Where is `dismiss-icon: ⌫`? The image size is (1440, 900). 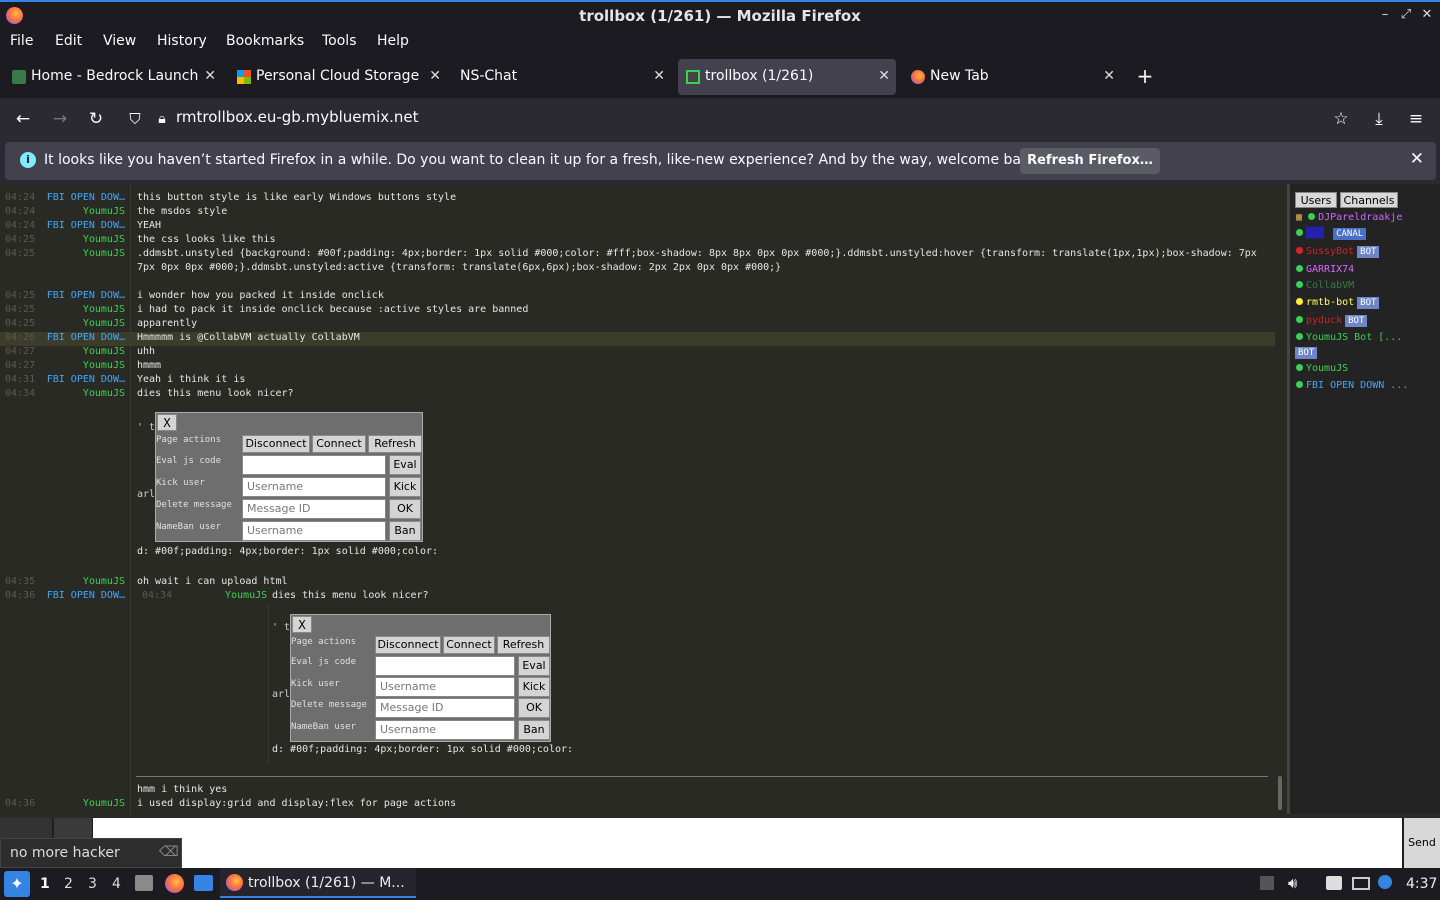 dismiss-icon: ⌫ is located at coordinates (169, 852).